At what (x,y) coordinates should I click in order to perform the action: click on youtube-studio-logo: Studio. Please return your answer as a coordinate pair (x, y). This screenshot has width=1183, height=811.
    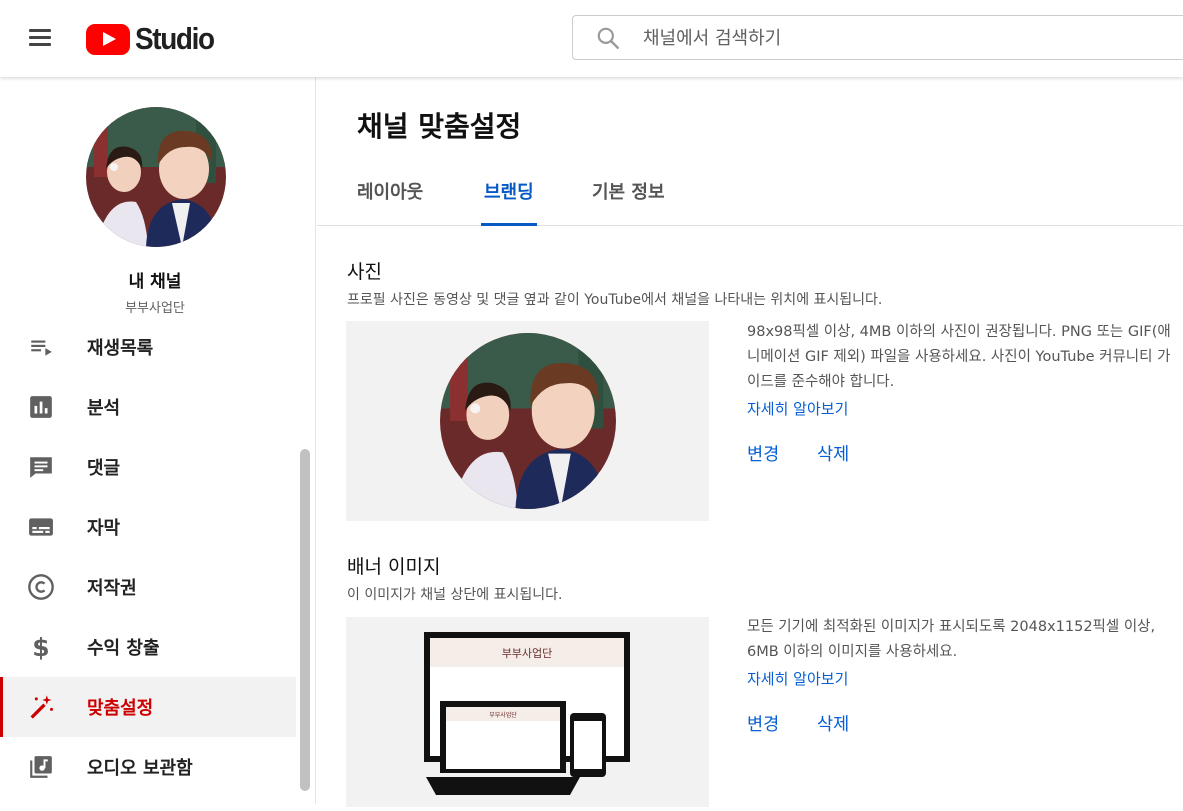
    Looking at the image, I should click on (154, 39).